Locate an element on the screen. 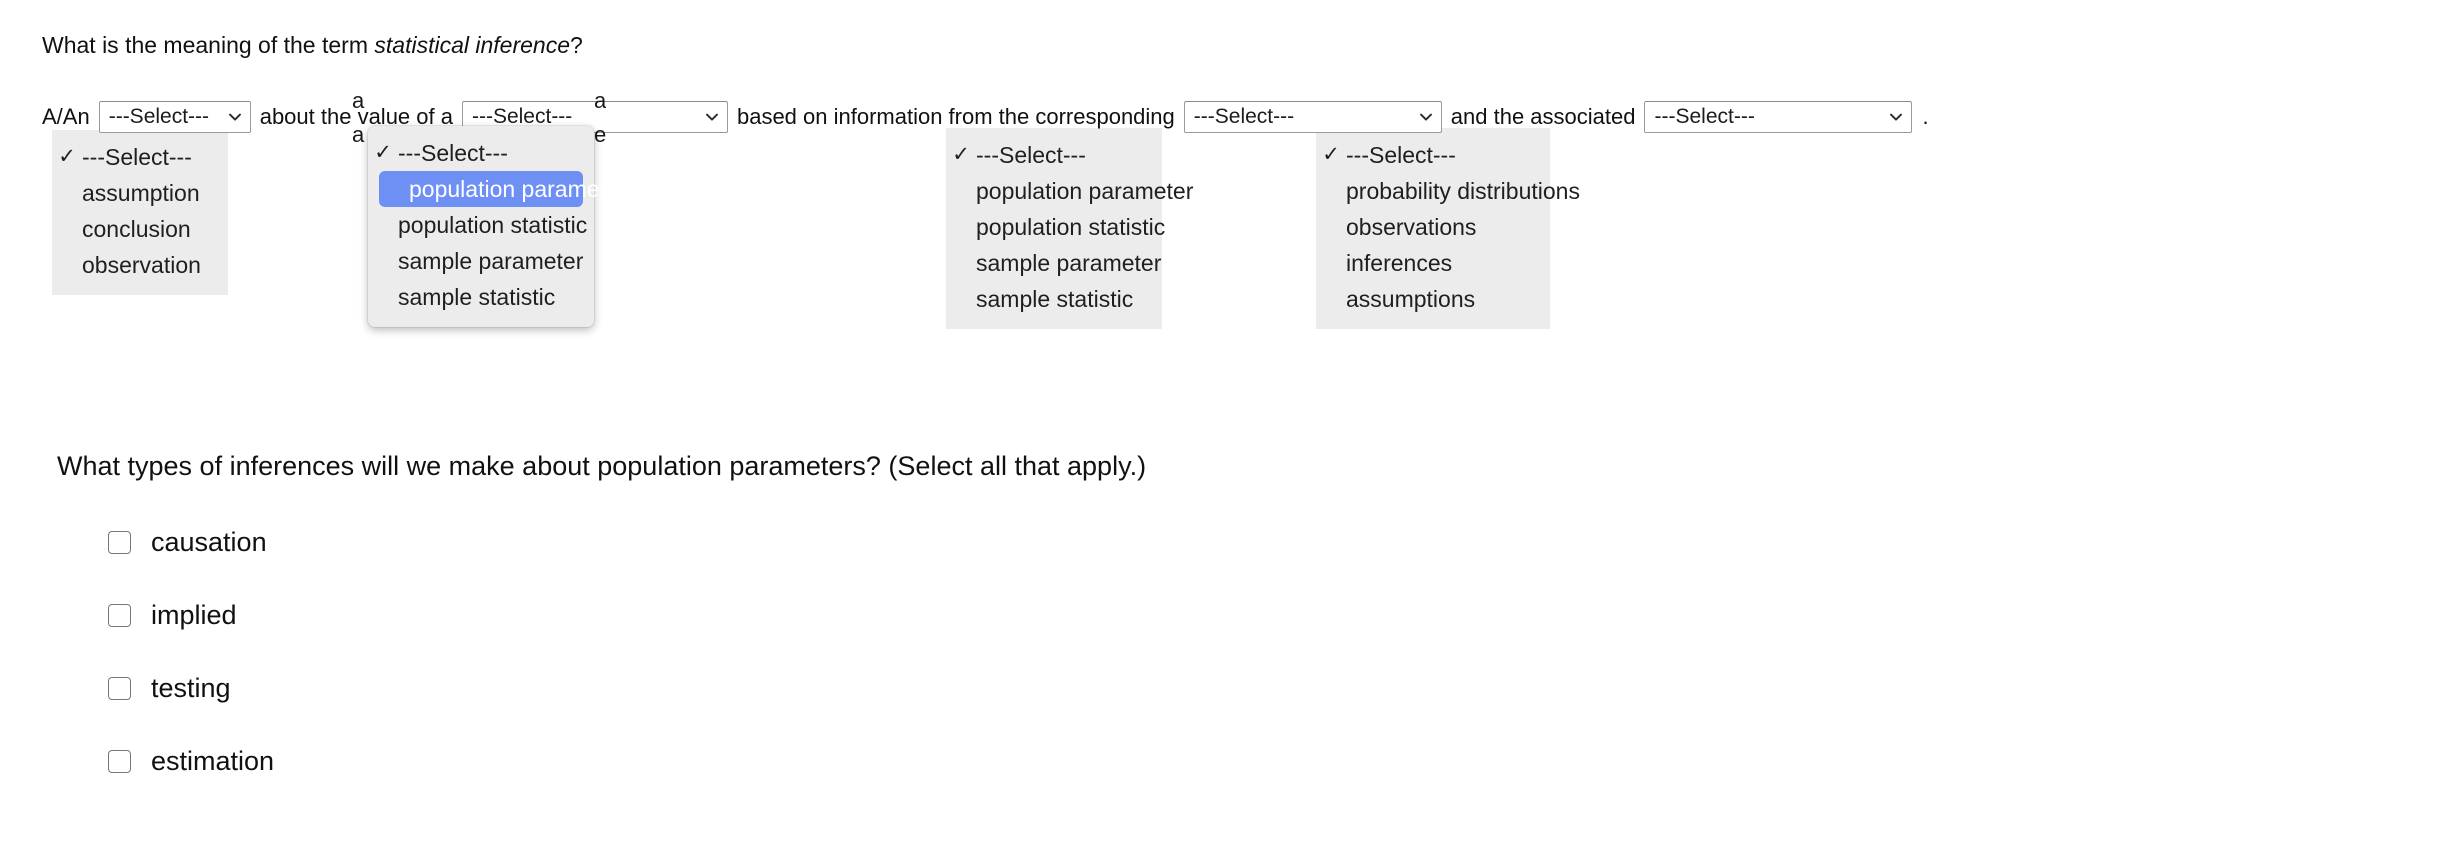  question-1-prompt-emphasis: statistical inference is located at coordinates (472, 45).